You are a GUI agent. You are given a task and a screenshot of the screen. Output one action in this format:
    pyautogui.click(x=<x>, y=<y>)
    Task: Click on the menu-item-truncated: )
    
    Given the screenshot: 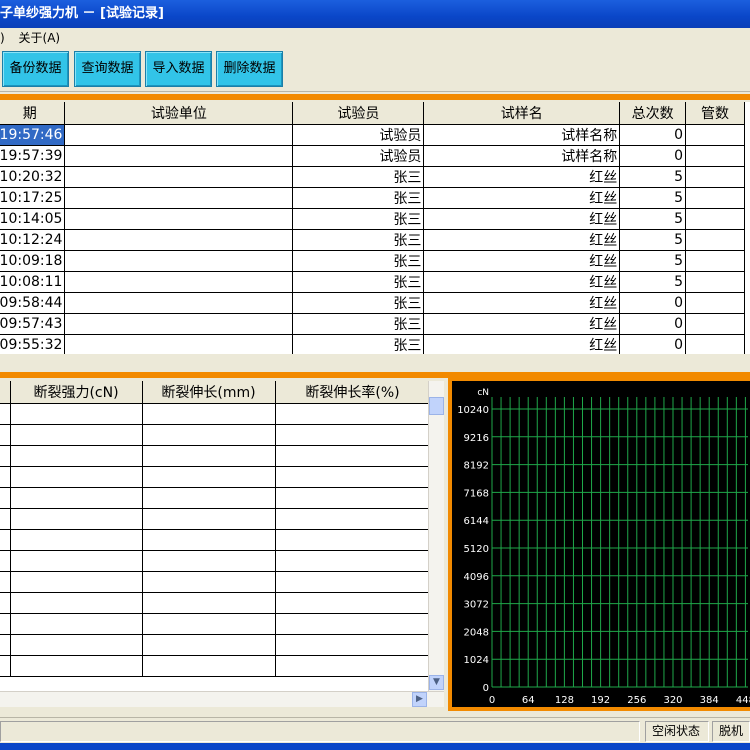 What is the action you would take?
    pyautogui.click(x=2, y=38)
    